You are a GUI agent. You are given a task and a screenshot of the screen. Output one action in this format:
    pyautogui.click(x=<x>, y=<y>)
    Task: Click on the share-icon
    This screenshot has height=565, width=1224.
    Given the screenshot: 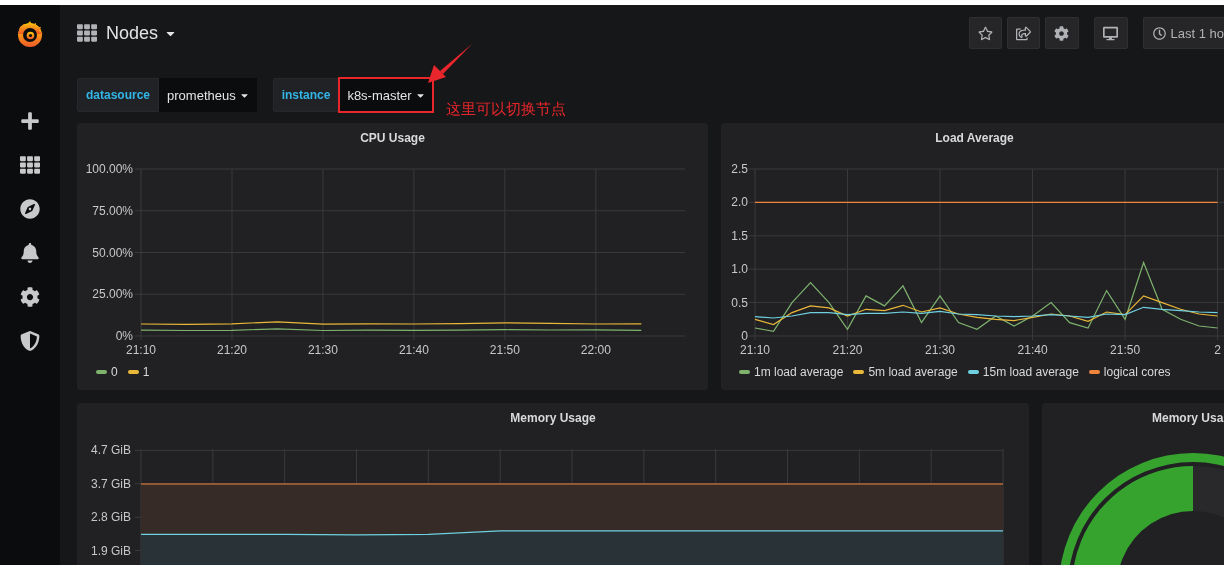 What is the action you would take?
    pyautogui.click(x=1023, y=33)
    